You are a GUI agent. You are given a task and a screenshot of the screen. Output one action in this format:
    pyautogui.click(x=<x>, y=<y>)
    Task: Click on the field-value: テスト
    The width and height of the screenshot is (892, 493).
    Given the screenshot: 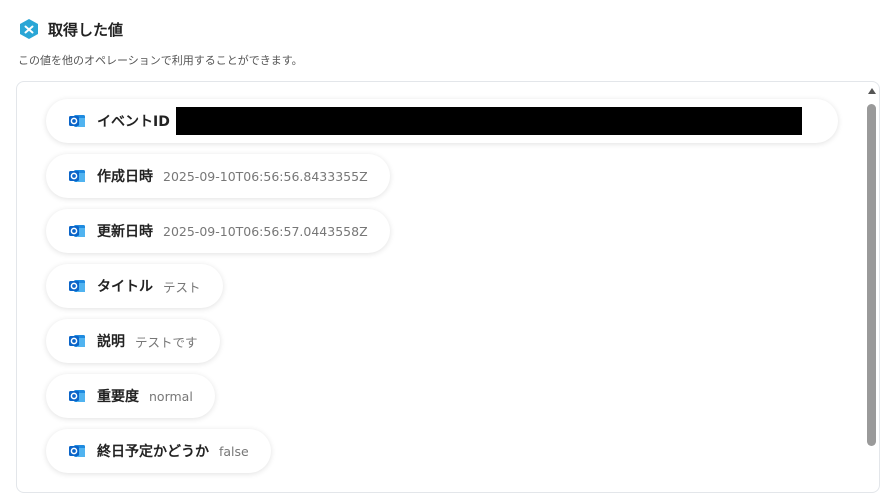 What is the action you would take?
    pyautogui.click(x=182, y=287)
    